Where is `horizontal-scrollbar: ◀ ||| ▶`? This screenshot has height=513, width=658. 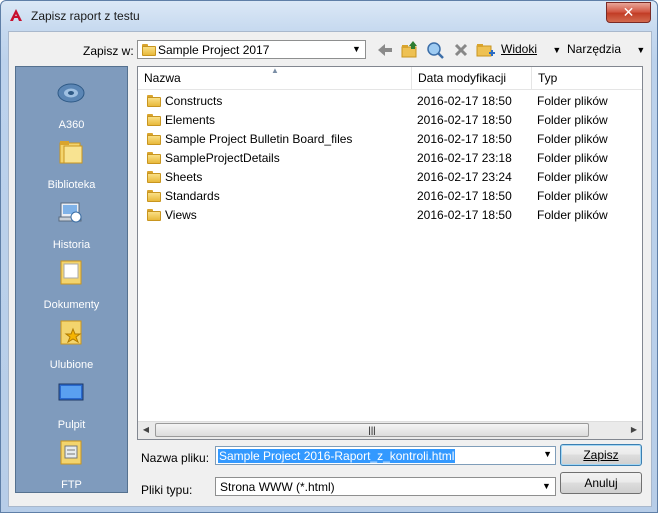 horizontal-scrollbar: ◀ ||| ▶ is located at coordinates (390, 430).